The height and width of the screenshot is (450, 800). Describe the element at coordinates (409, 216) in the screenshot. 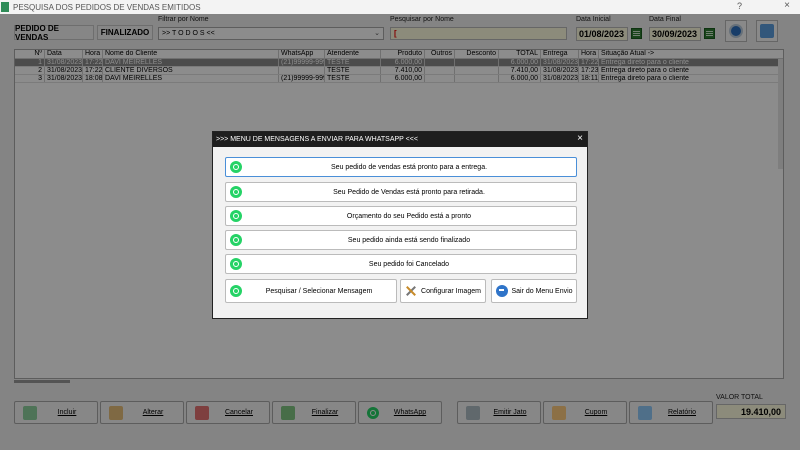

I see `message-label: Orçamento do seu Pedido está a pronto` at that location.